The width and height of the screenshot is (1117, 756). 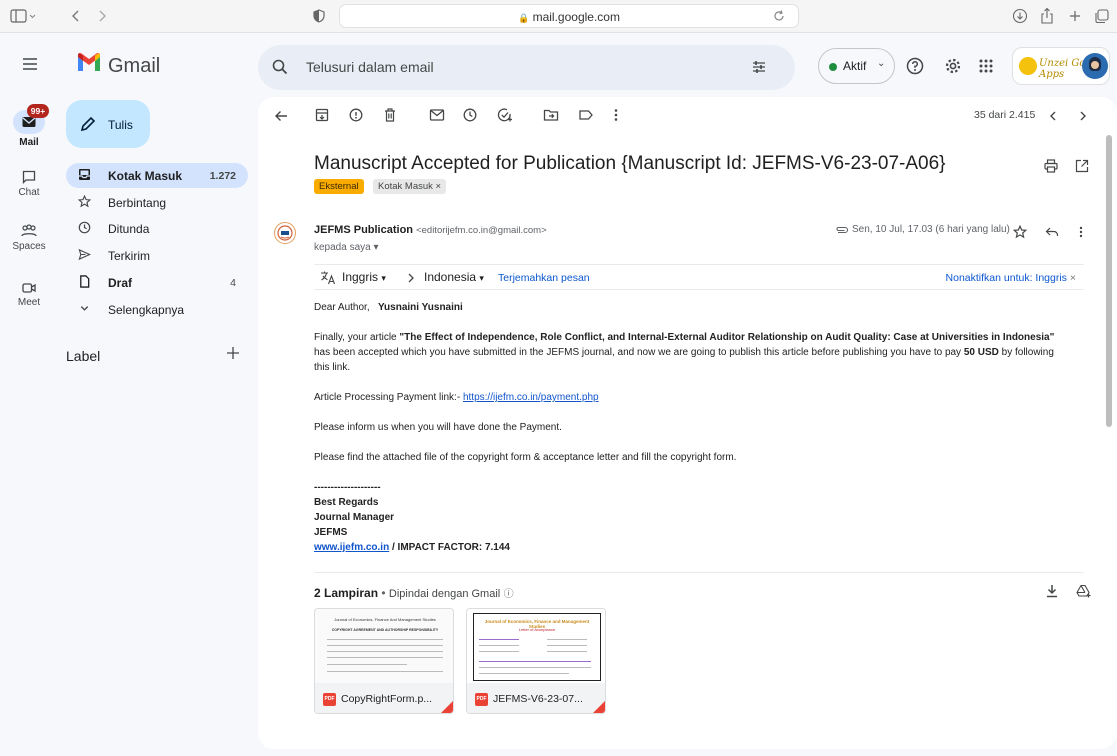 I want to click on rail-label: Mail, so click(x=29, y=142).